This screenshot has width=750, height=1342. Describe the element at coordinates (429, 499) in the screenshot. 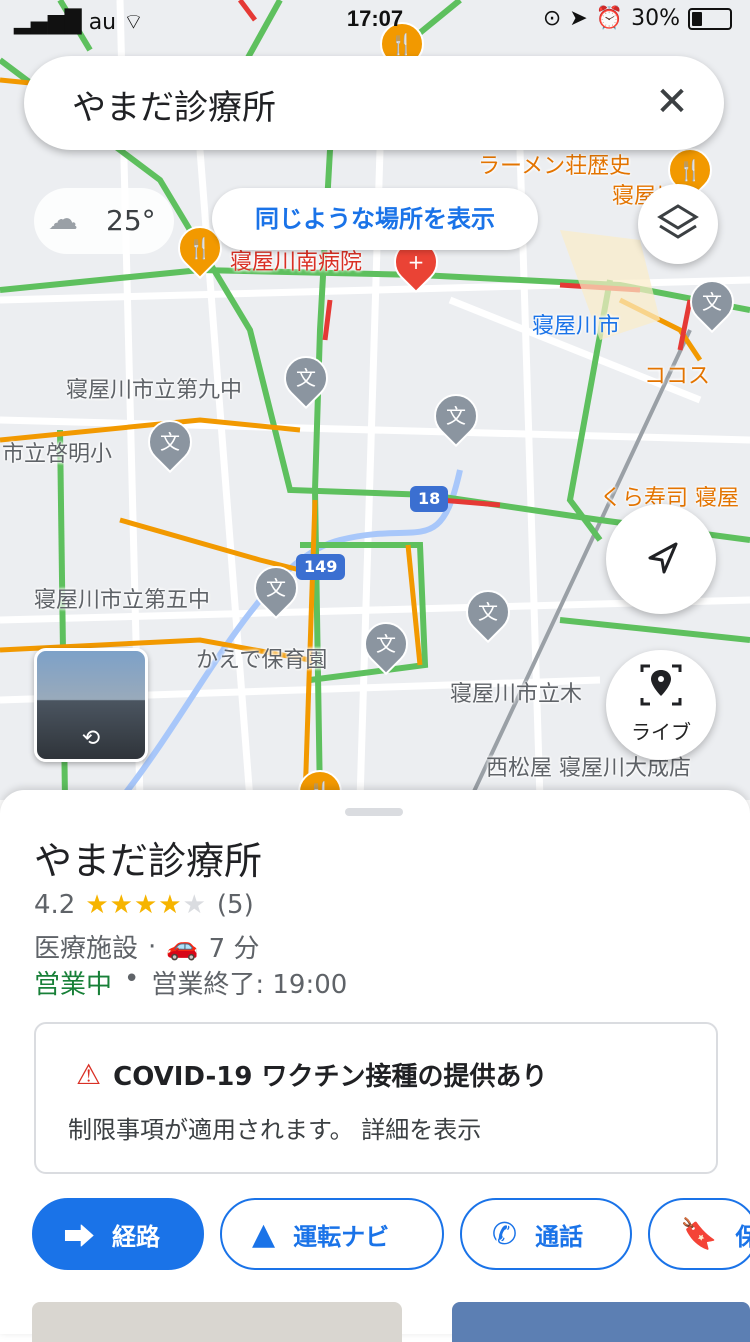

I see `route-18-shield: 18` at that location.